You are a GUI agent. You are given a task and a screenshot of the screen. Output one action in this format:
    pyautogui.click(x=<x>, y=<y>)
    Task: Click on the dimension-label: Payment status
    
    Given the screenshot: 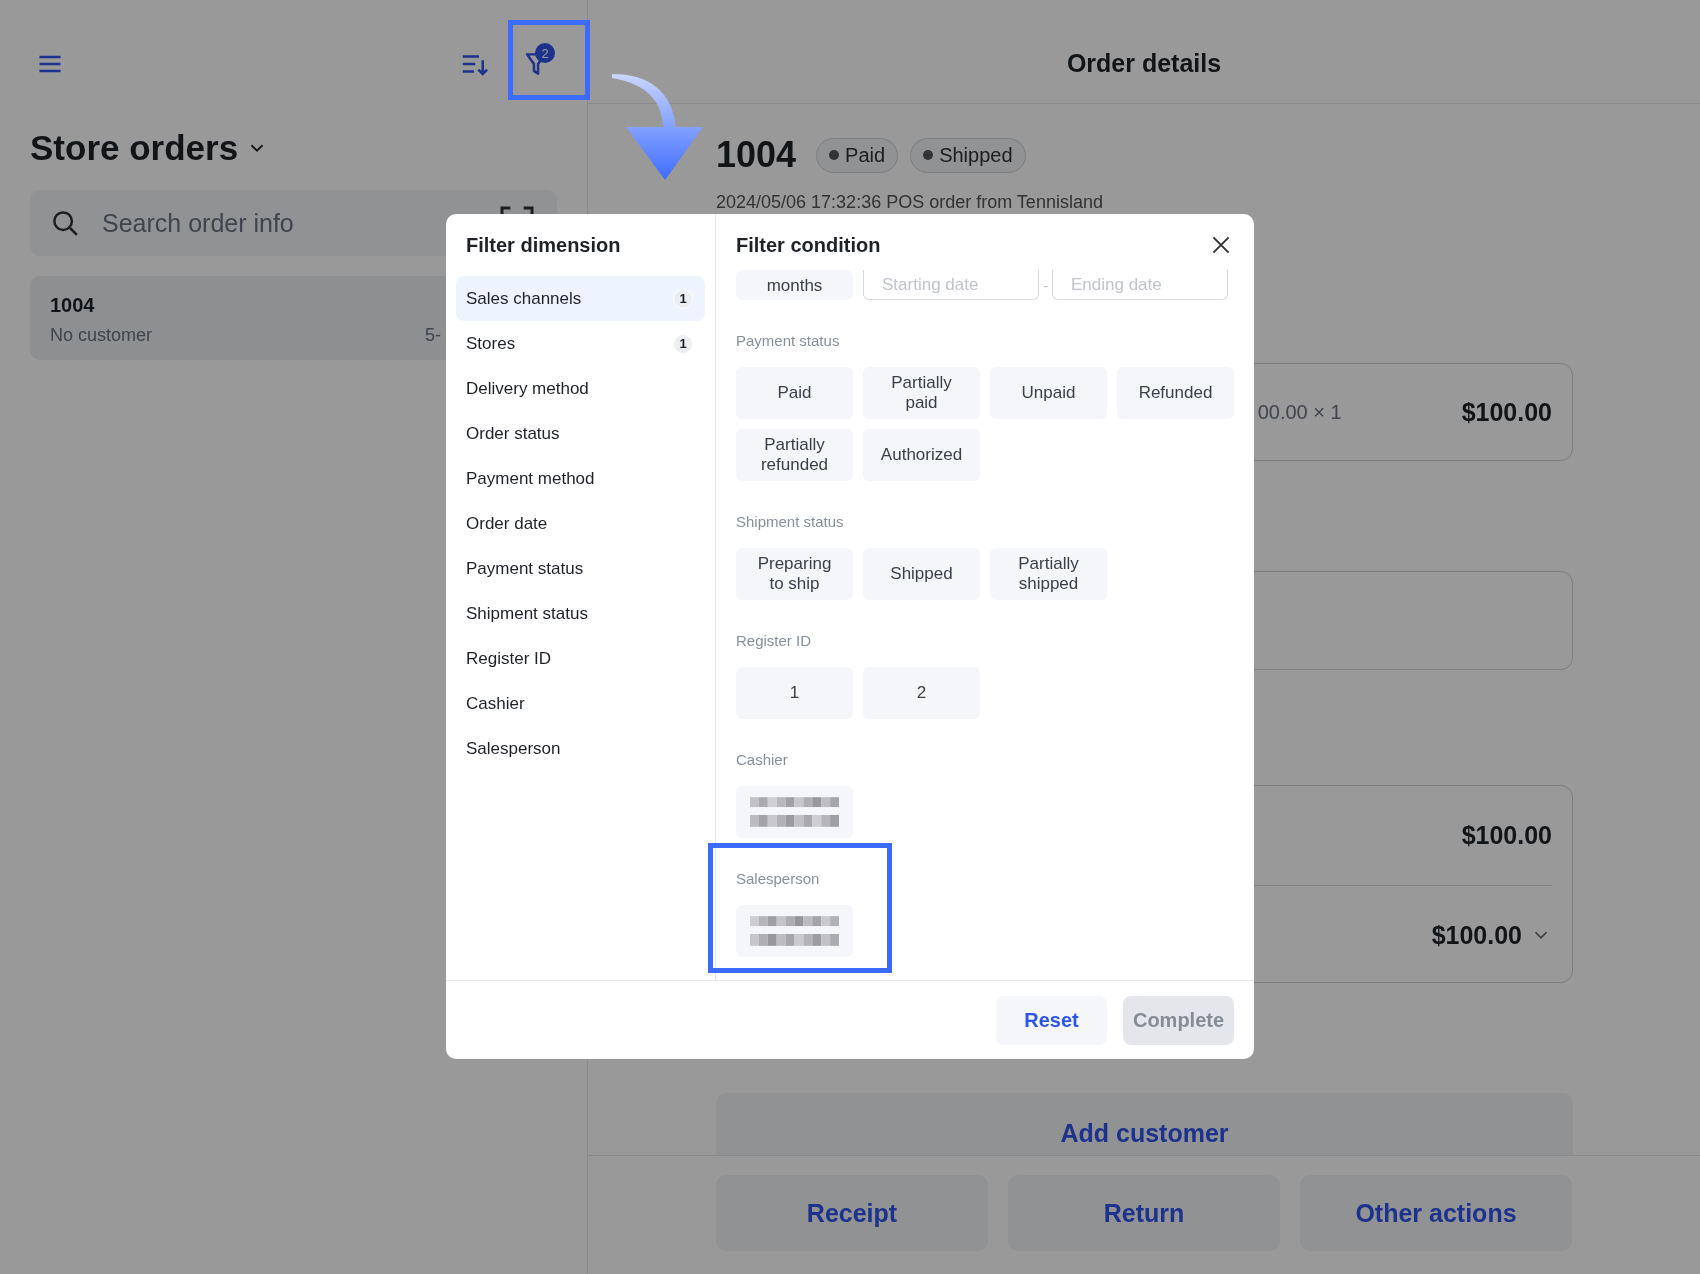 What is the action you would take?
    pyautogui.click(x=525, y=568)
    